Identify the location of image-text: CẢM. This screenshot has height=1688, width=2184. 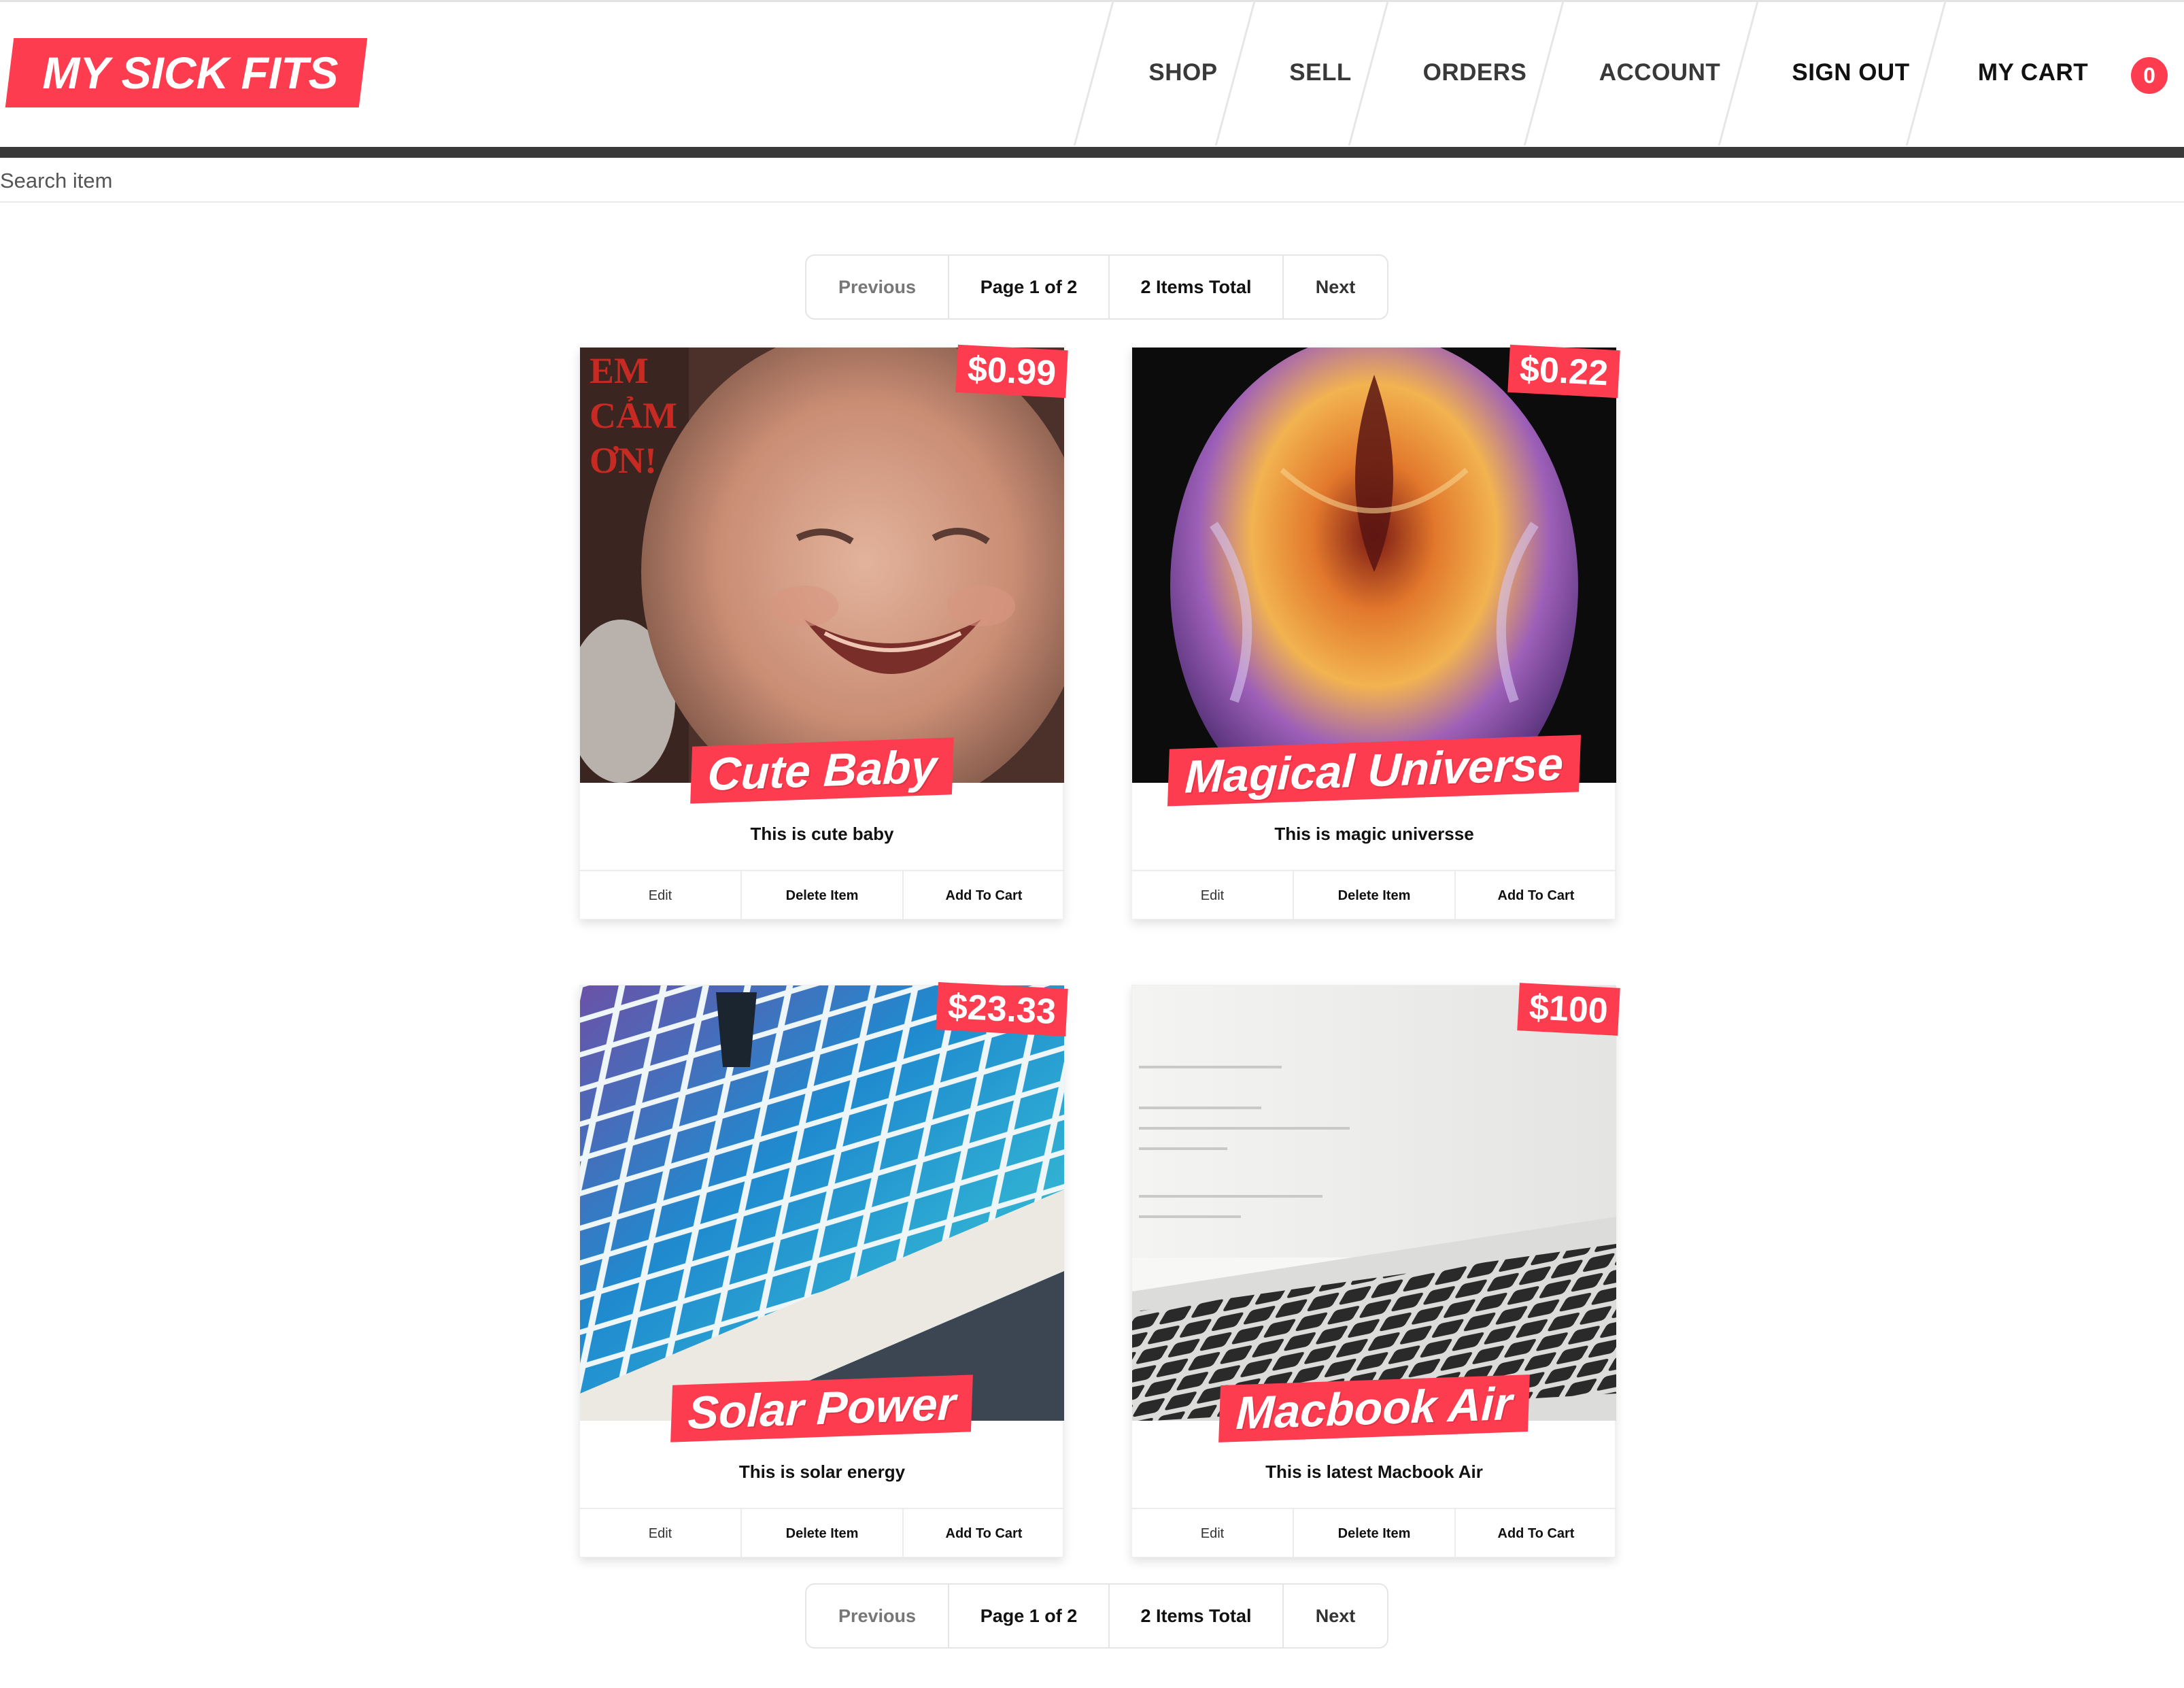
(634, 416).